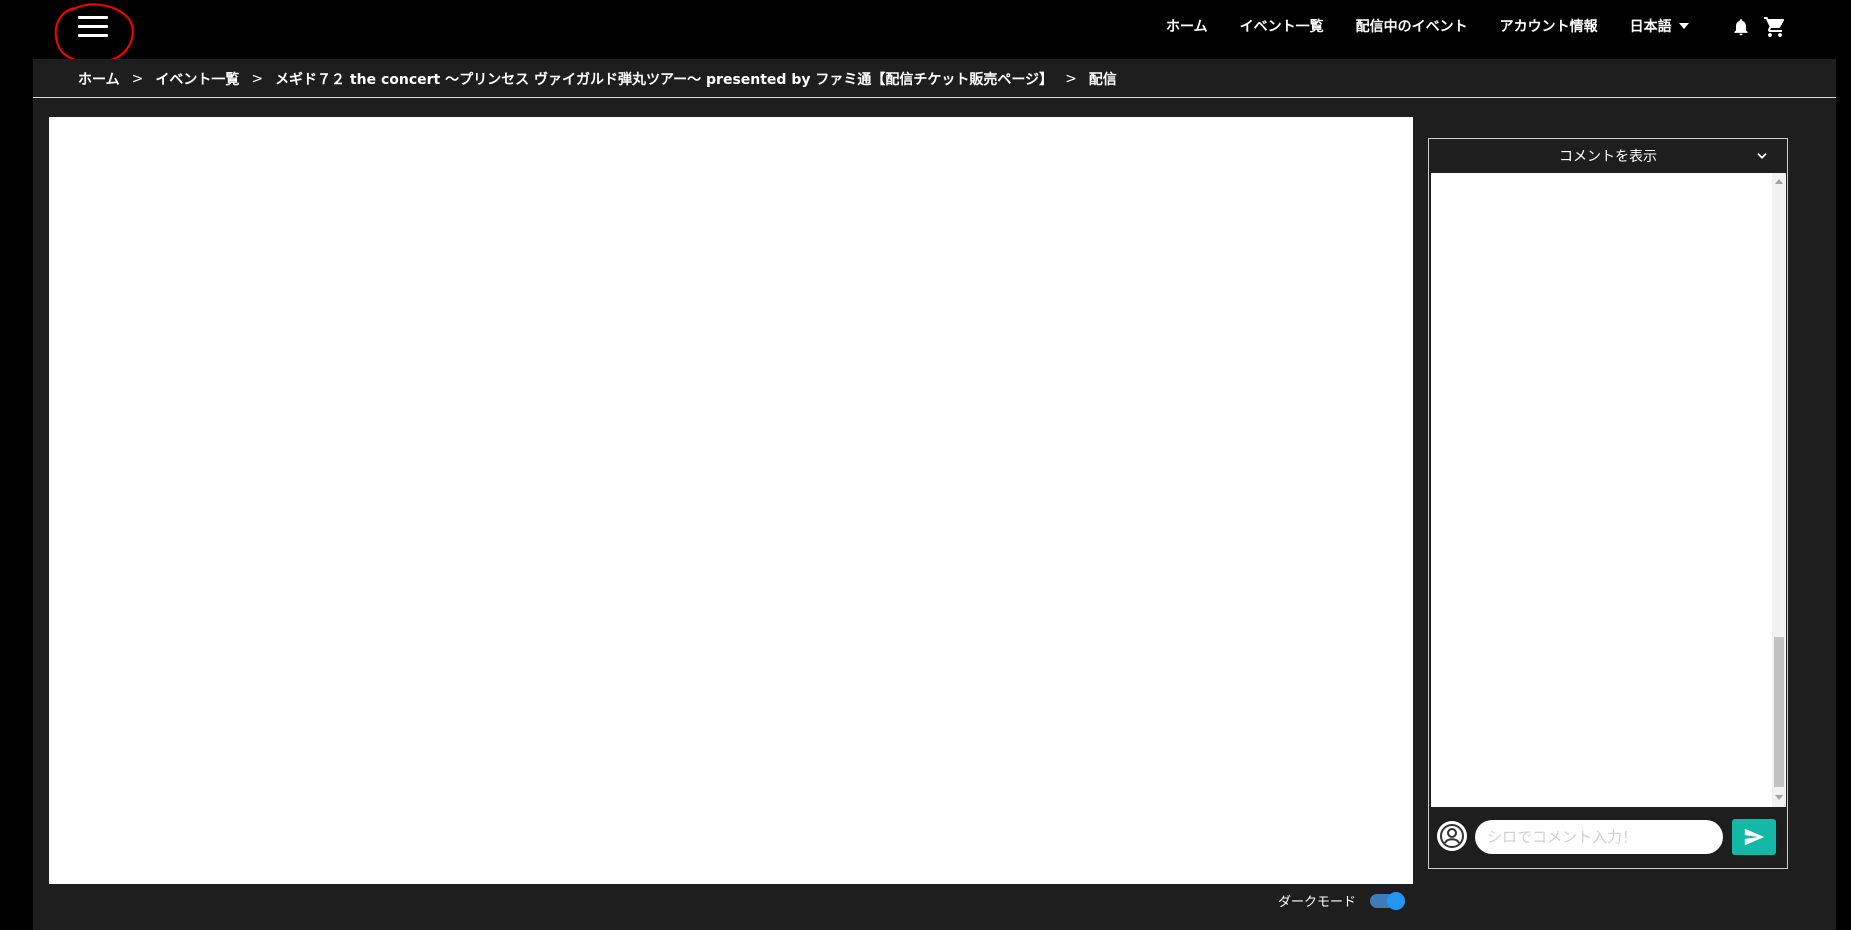  I want to click on scrollbar-thumb, so click(1779, 712).